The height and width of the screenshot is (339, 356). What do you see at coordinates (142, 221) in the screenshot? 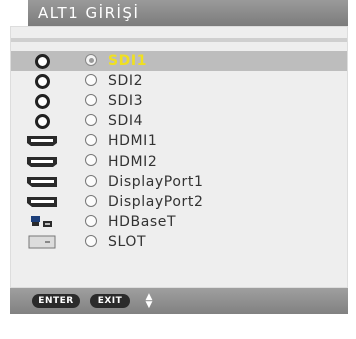
I see `input-label: HDBaseT` at bounding box center [142, 221].